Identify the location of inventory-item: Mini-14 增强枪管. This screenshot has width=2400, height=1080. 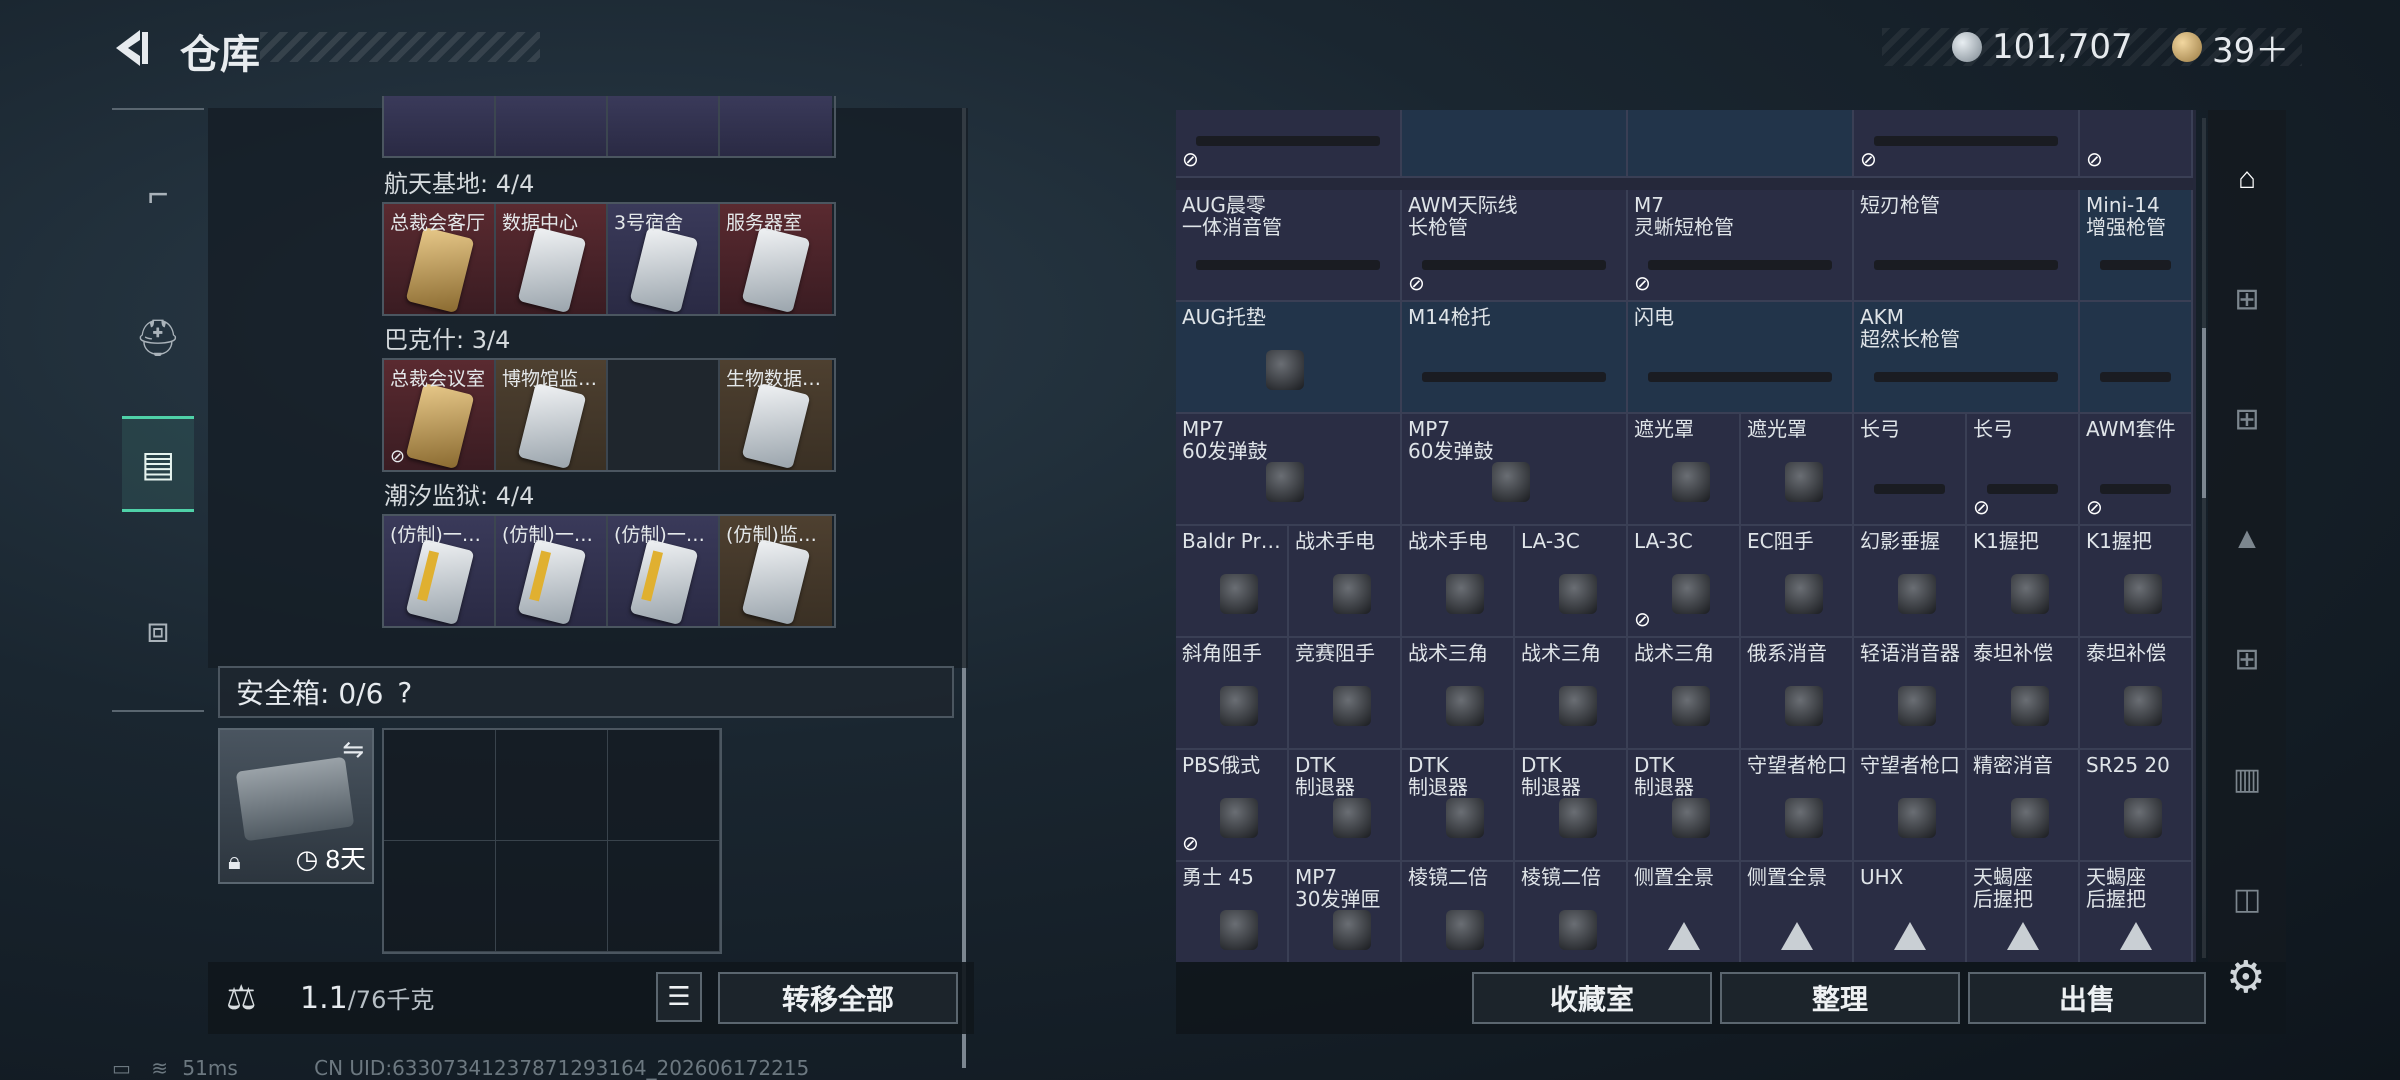
(2136, 246).